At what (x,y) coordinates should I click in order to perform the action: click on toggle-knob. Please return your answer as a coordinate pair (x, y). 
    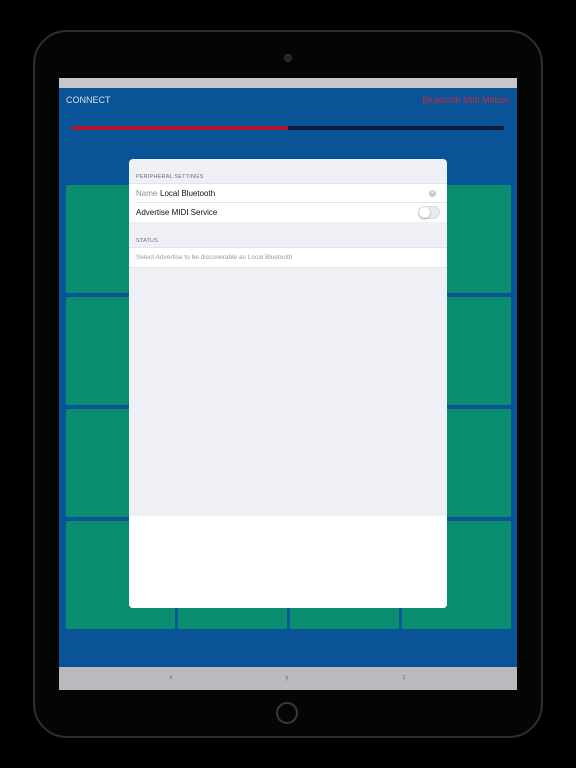
    Looking at the image, I should click on (424, 212).